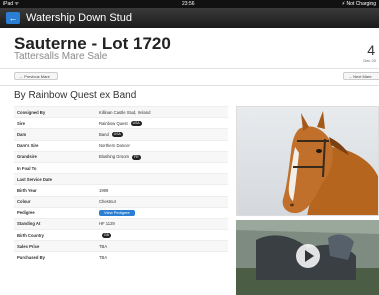 The width and height of the screenshot is (379, 295). Describe the element at coordinates (107, 202) in the screenshot. I see `detail-value: Chestnut` at that location.